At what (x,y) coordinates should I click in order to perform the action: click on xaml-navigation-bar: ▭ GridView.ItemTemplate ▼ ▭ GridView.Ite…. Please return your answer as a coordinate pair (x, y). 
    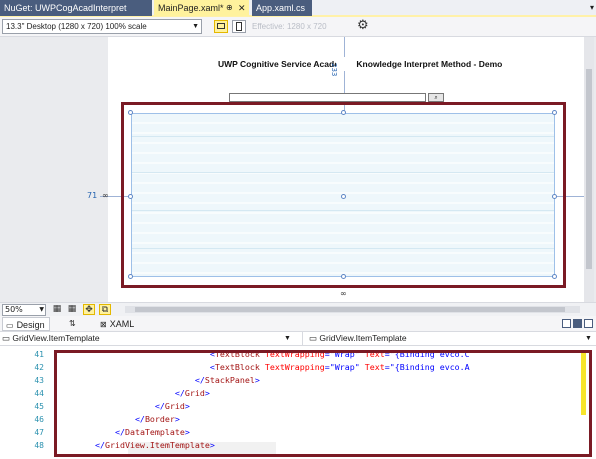
    Looking at the image, I should click on (298, 339).